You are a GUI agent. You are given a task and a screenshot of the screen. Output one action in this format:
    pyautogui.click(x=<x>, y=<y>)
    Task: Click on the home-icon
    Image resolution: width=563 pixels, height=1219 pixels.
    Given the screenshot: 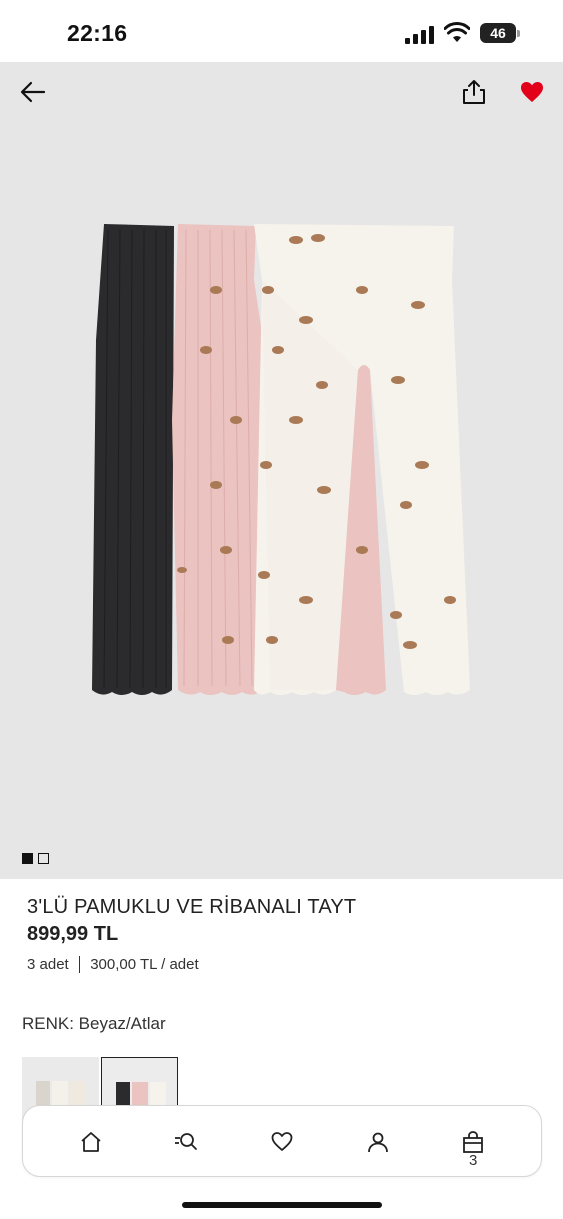 What is the action you would take?
    pyautogui.click(x=91, y=1142)
    